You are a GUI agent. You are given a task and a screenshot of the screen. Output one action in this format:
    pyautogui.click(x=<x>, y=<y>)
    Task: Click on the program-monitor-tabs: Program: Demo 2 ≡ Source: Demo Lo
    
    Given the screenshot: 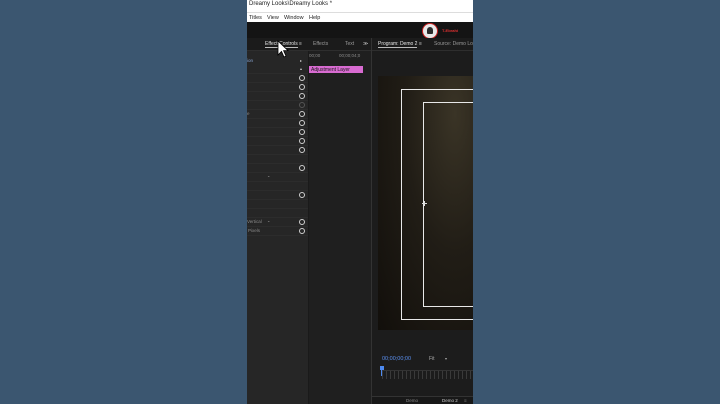 What is the action you would take?
    pyautogui.click(x=422, y=44)
    